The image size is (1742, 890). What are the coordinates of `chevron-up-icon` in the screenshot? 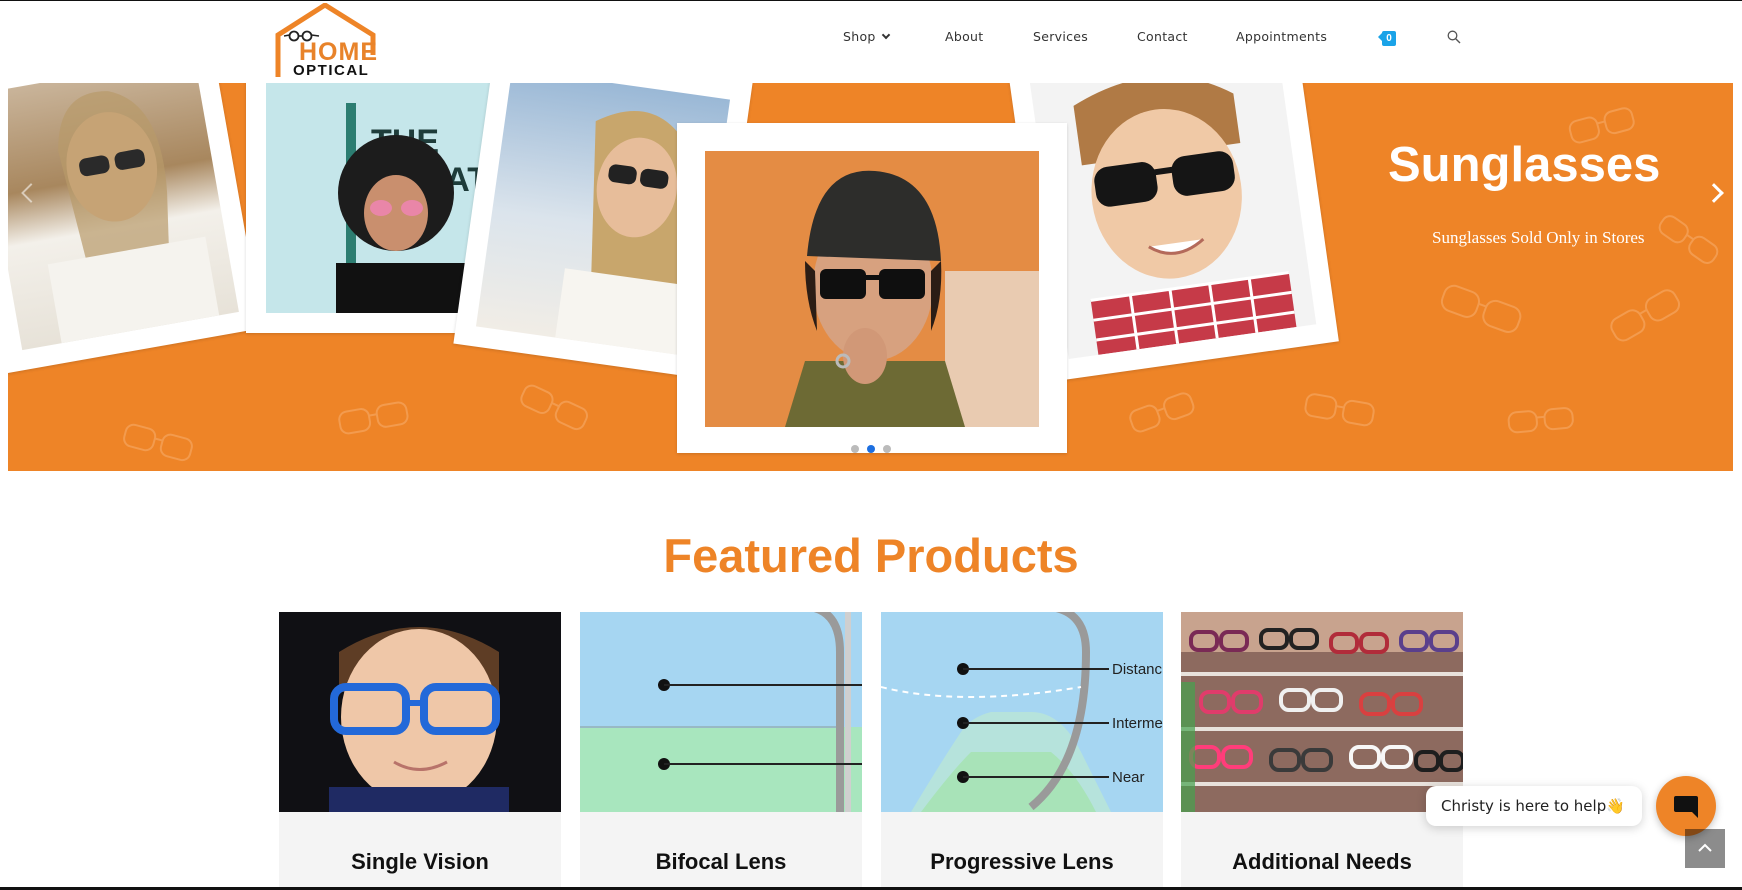 It's located at (1705, 847).